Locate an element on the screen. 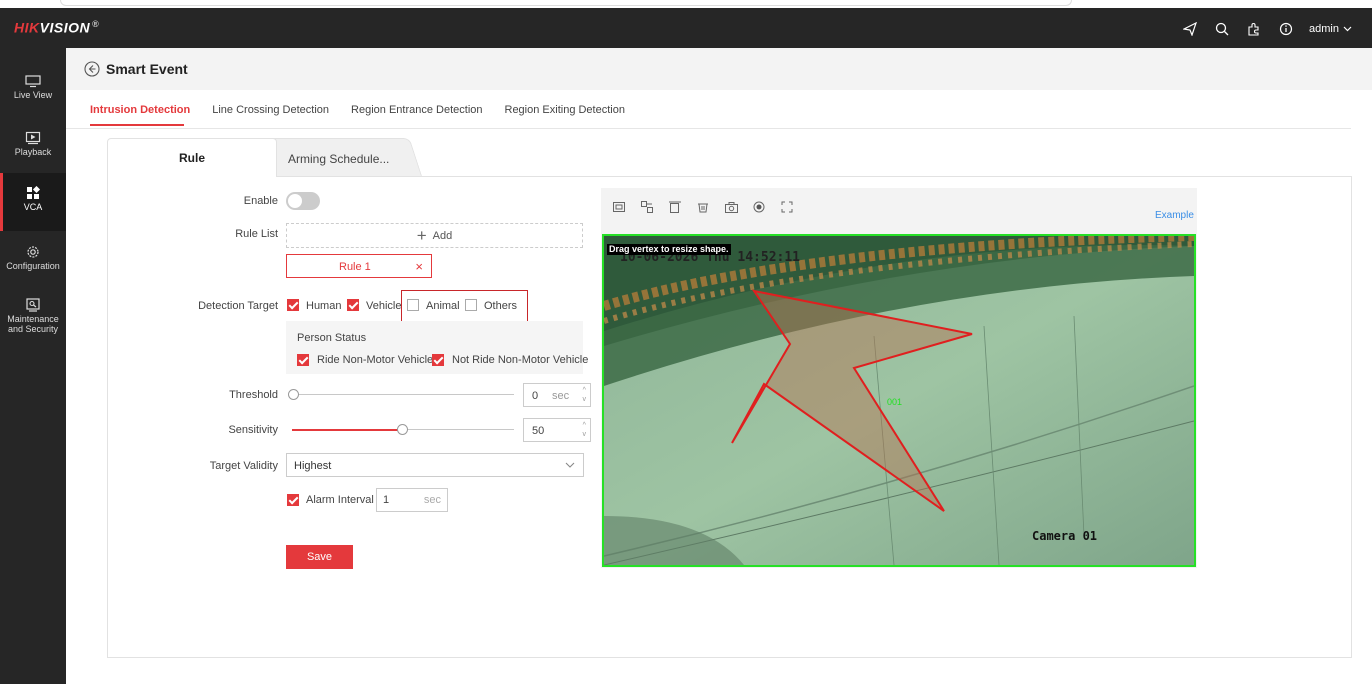  delete-icon is located at coordinates (703, 207).